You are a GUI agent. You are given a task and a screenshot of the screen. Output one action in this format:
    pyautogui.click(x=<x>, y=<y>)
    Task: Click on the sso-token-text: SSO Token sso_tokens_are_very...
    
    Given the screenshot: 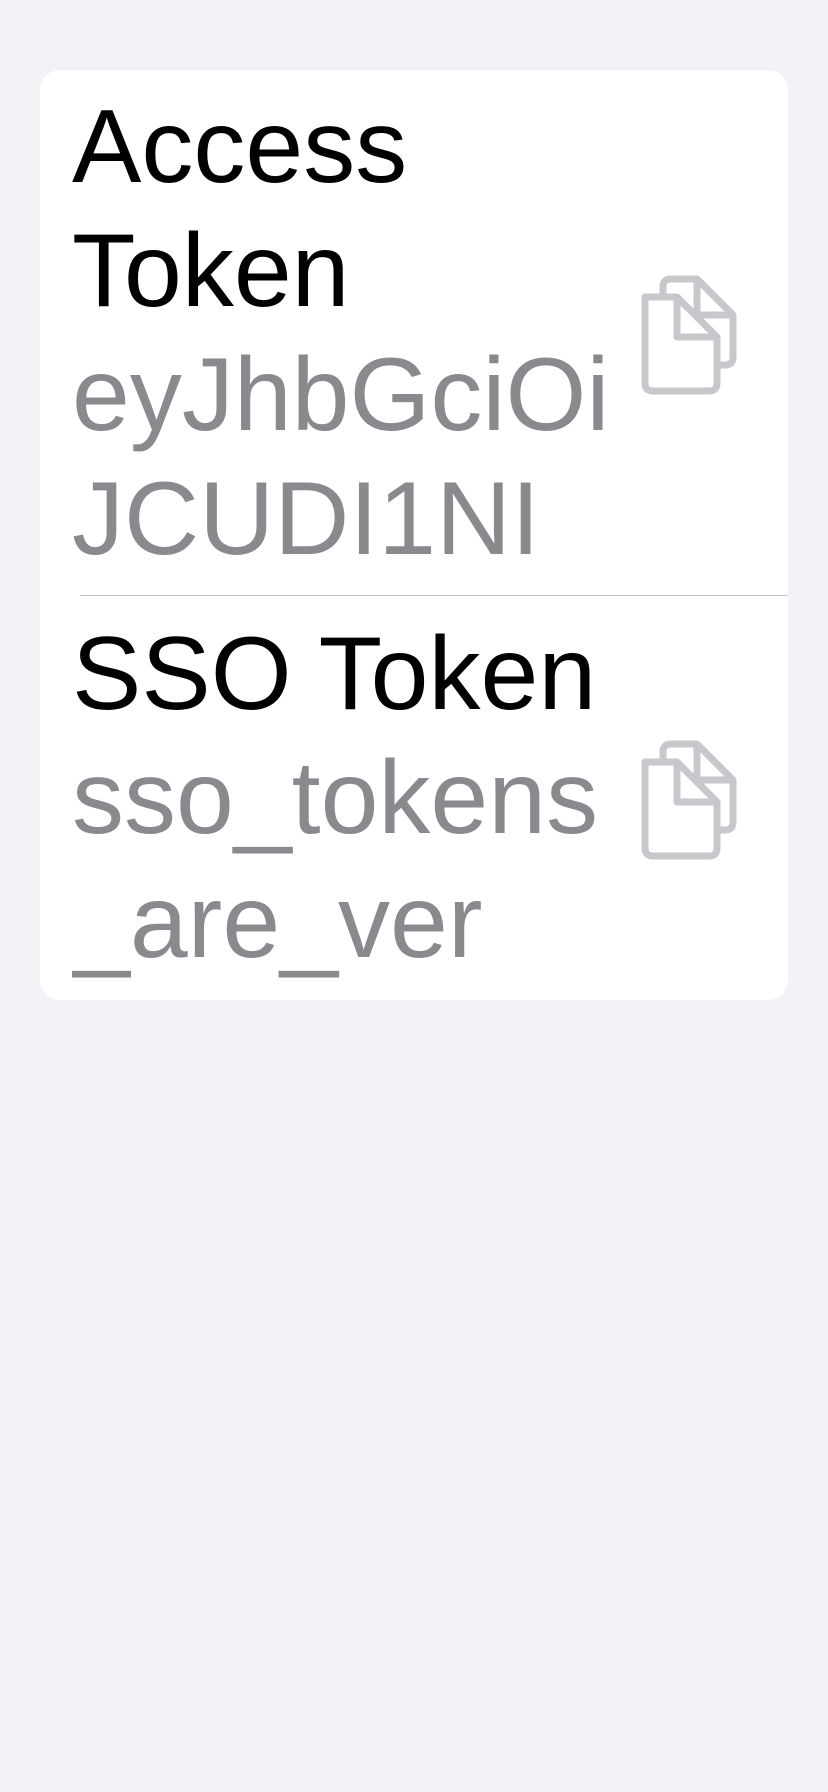 What is the action you would take?
    pyautogui.click(x=352, y=798)
    